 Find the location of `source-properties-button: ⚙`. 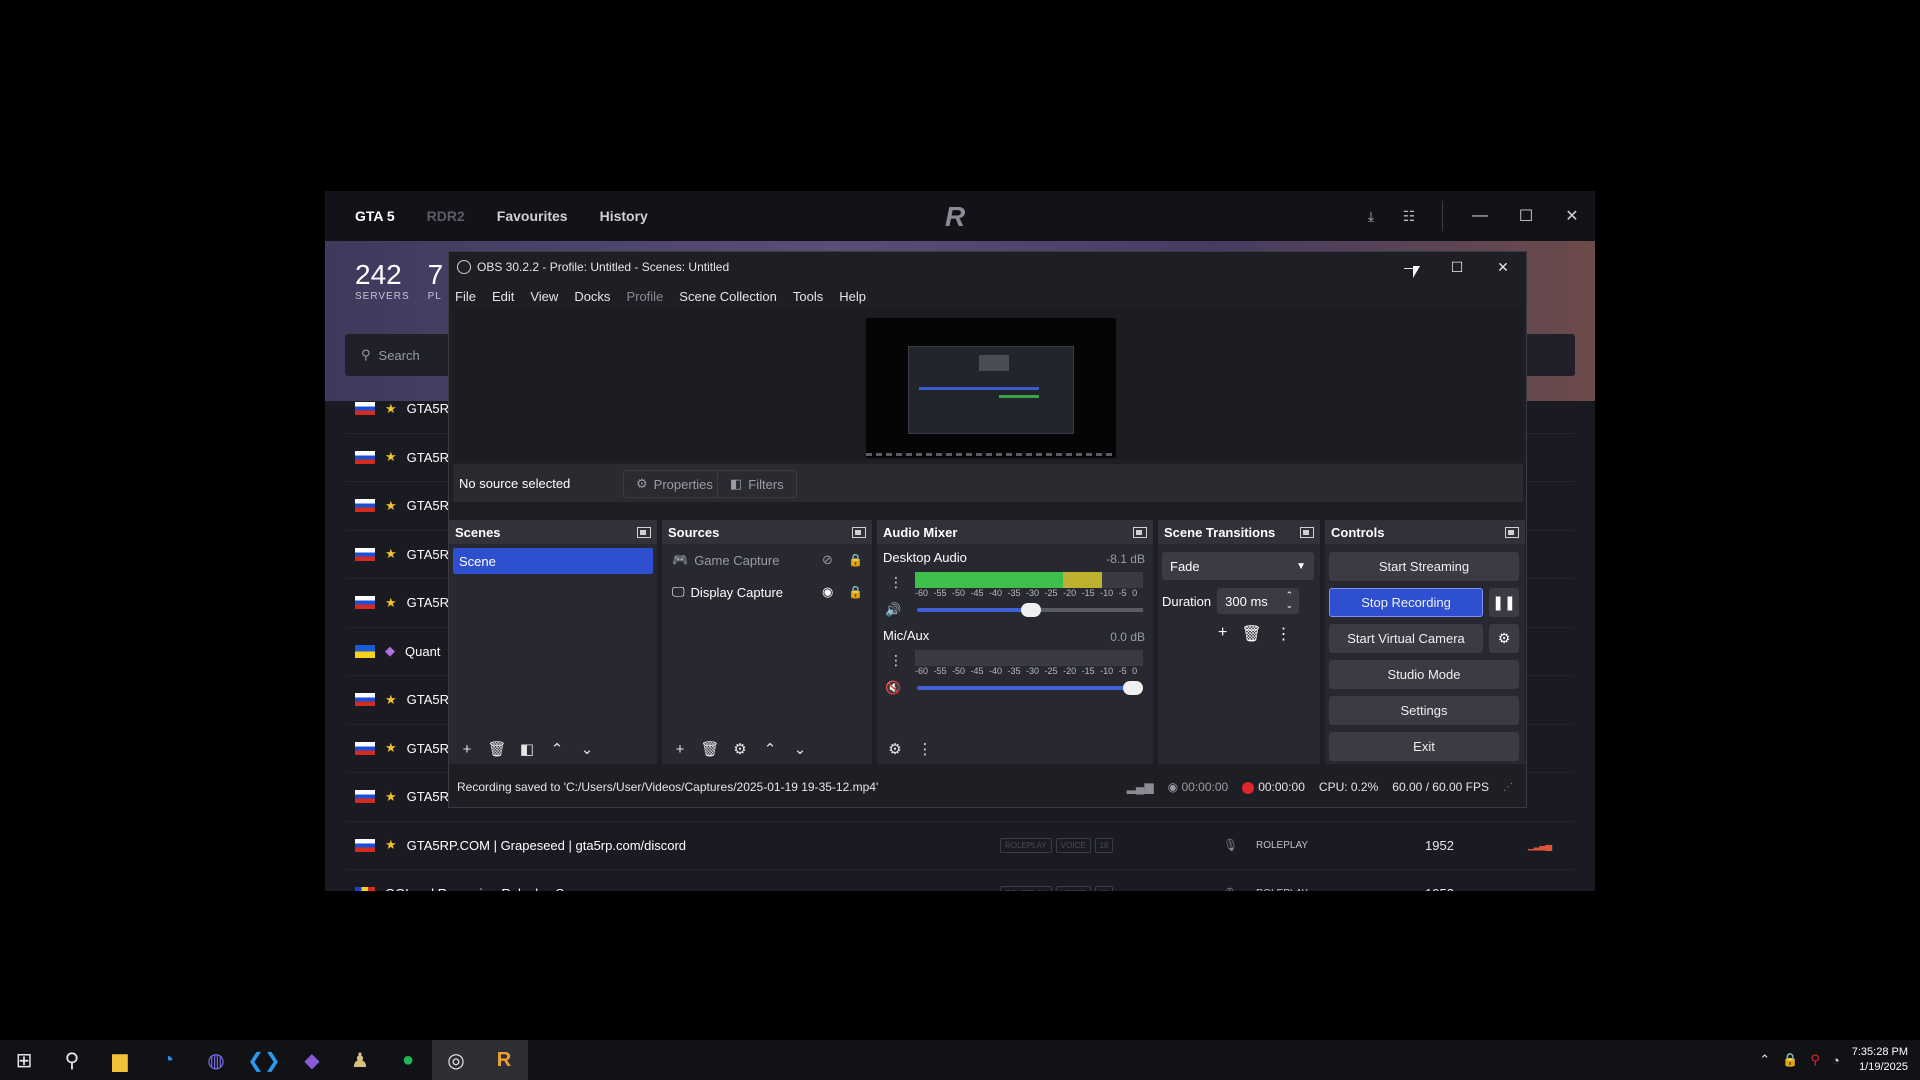

source-properties-button: ⚙ is located at coordinates (740, 749).